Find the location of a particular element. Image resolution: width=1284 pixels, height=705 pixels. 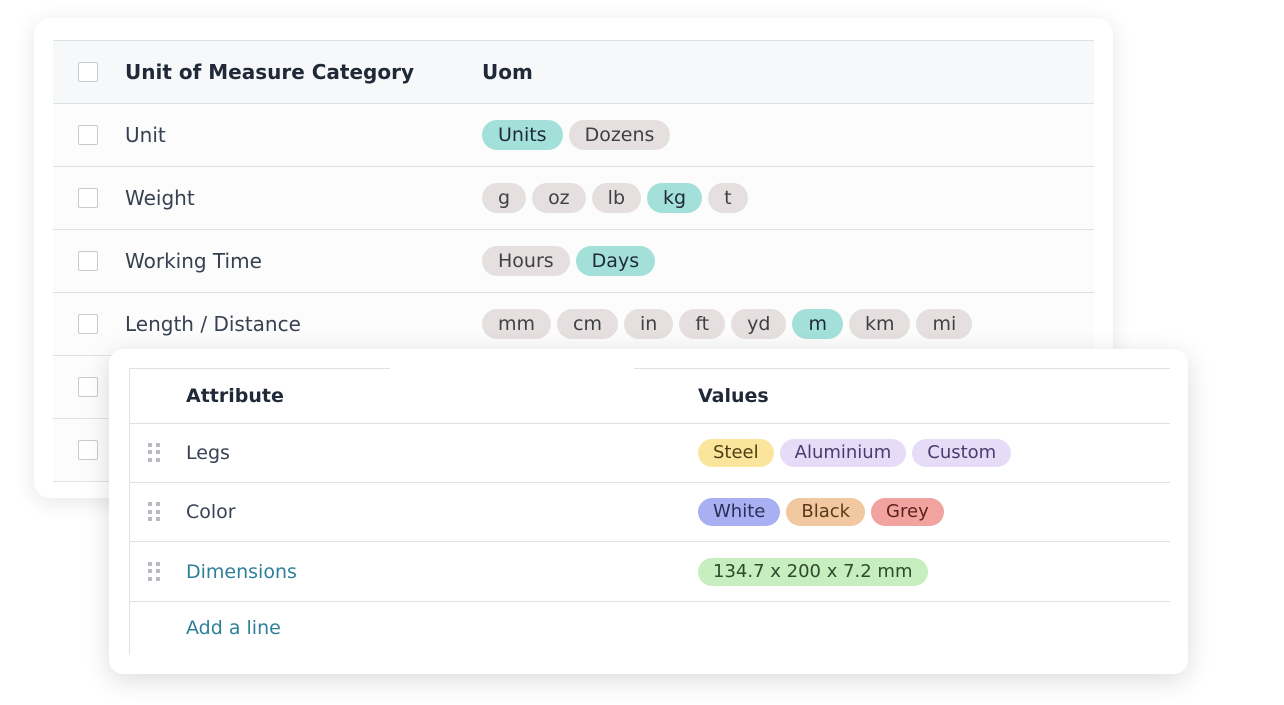

uom-tags: g oz lb kg t is located at coordinates (615, 198).